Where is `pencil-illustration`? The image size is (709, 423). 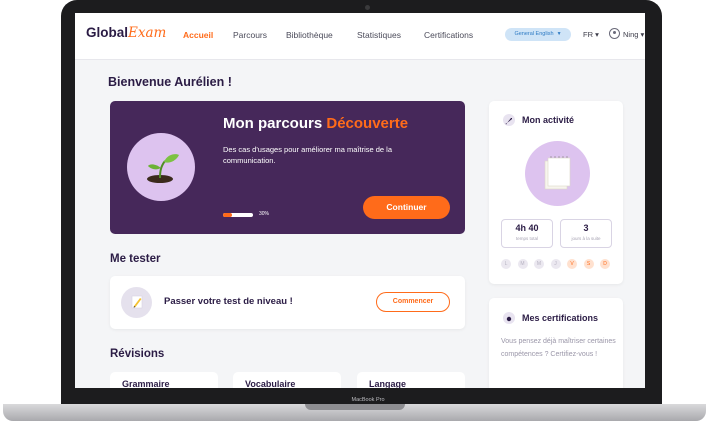 pencil-illustration is located at coordinates (136, 302).